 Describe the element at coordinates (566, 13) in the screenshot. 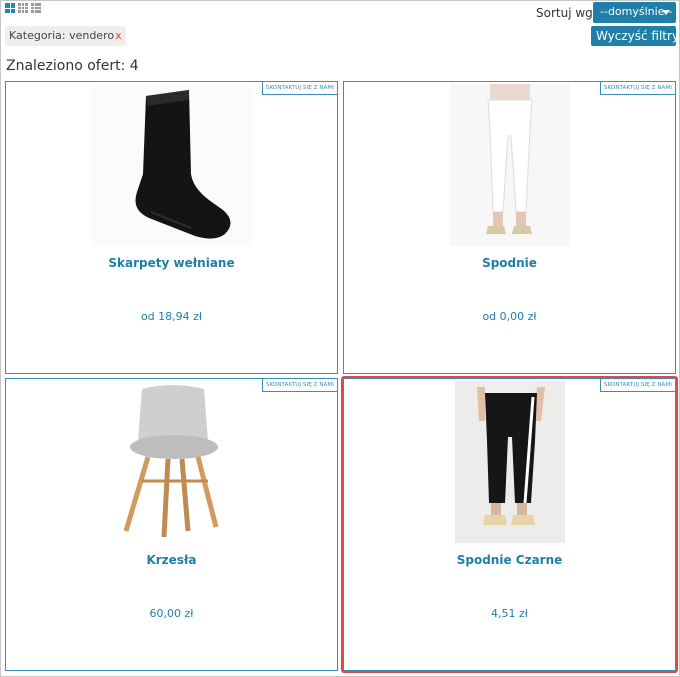

I see `sort-label: Sortuj wg:` at that location.